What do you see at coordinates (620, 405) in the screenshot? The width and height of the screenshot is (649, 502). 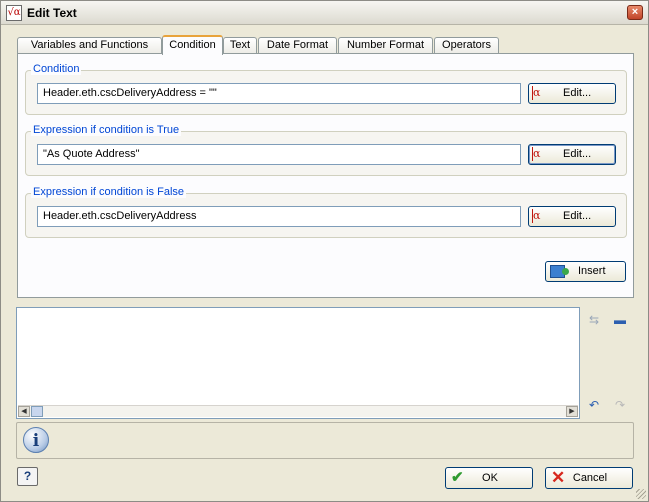 I see `redo-icon: ↷` at bounding box center [620, 405].